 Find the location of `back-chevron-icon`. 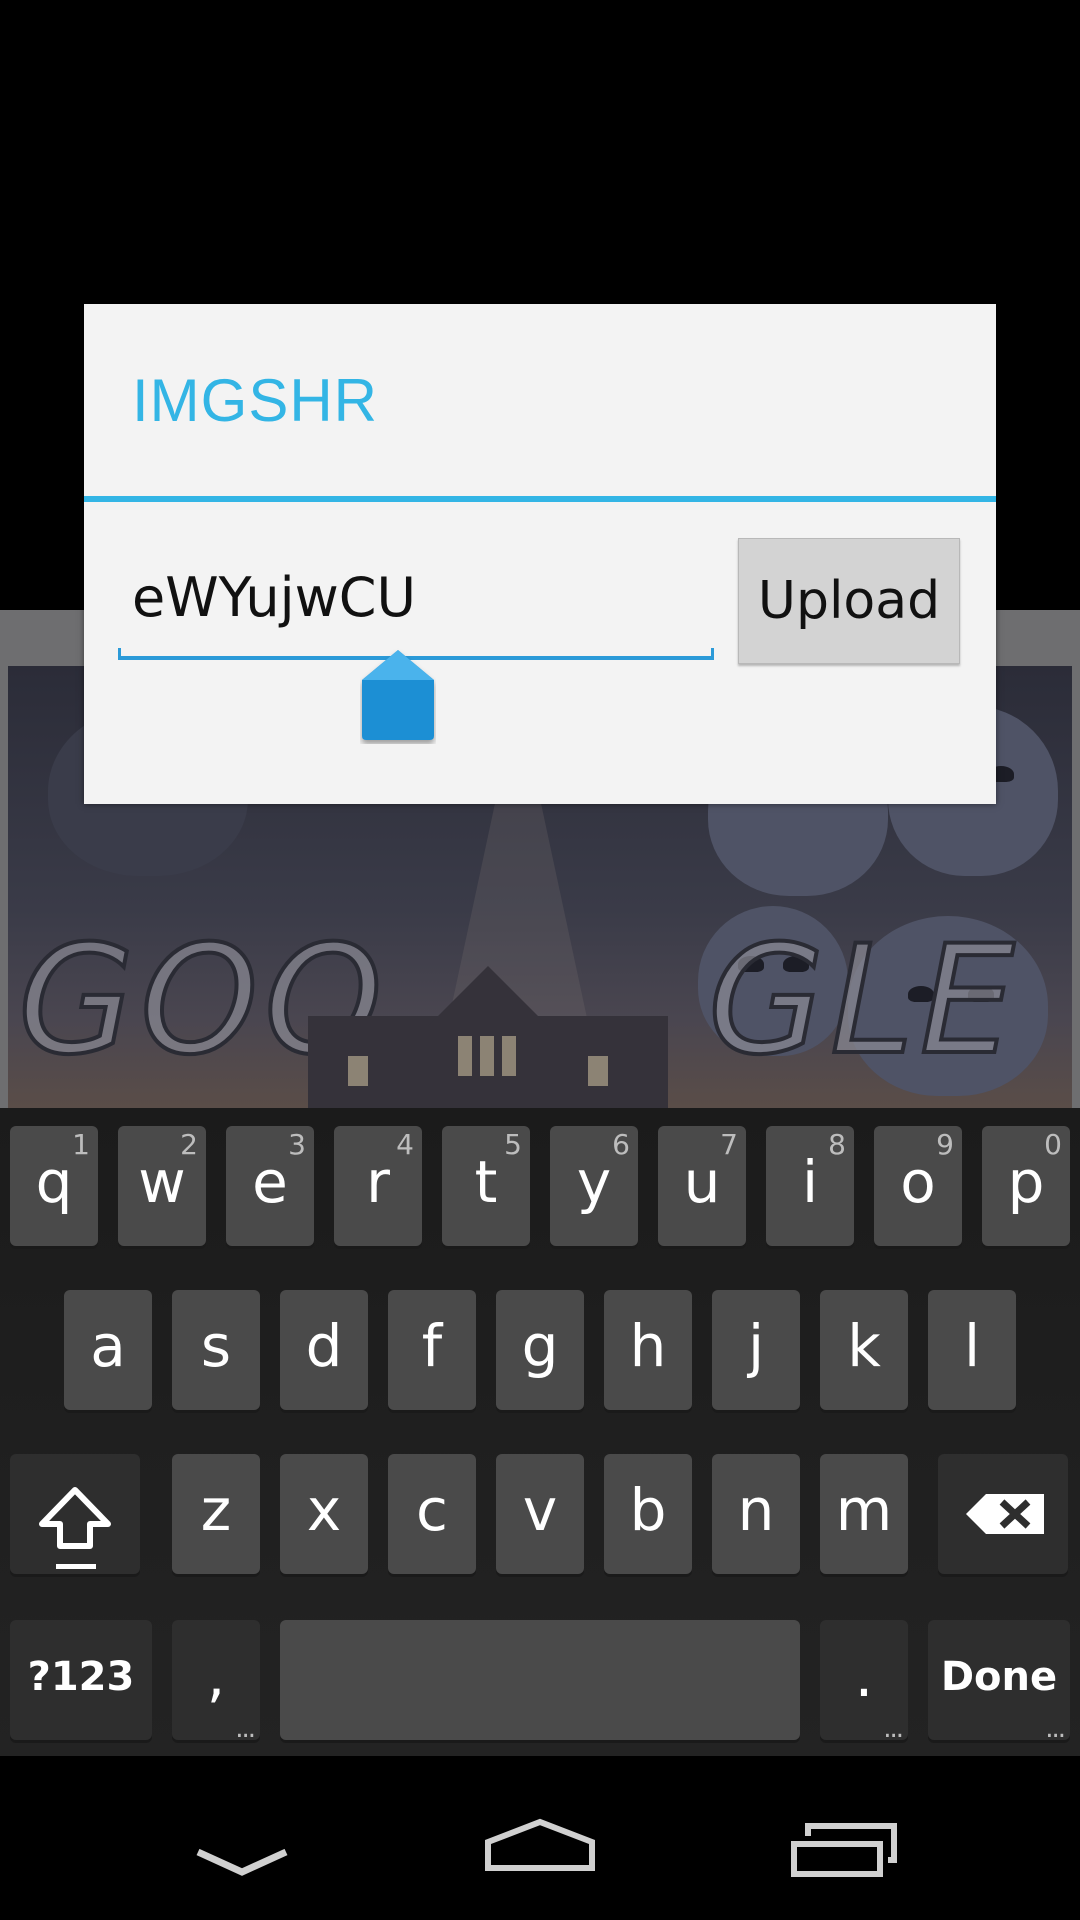

back-chevron-icon is located at coordinates (242, 1862).